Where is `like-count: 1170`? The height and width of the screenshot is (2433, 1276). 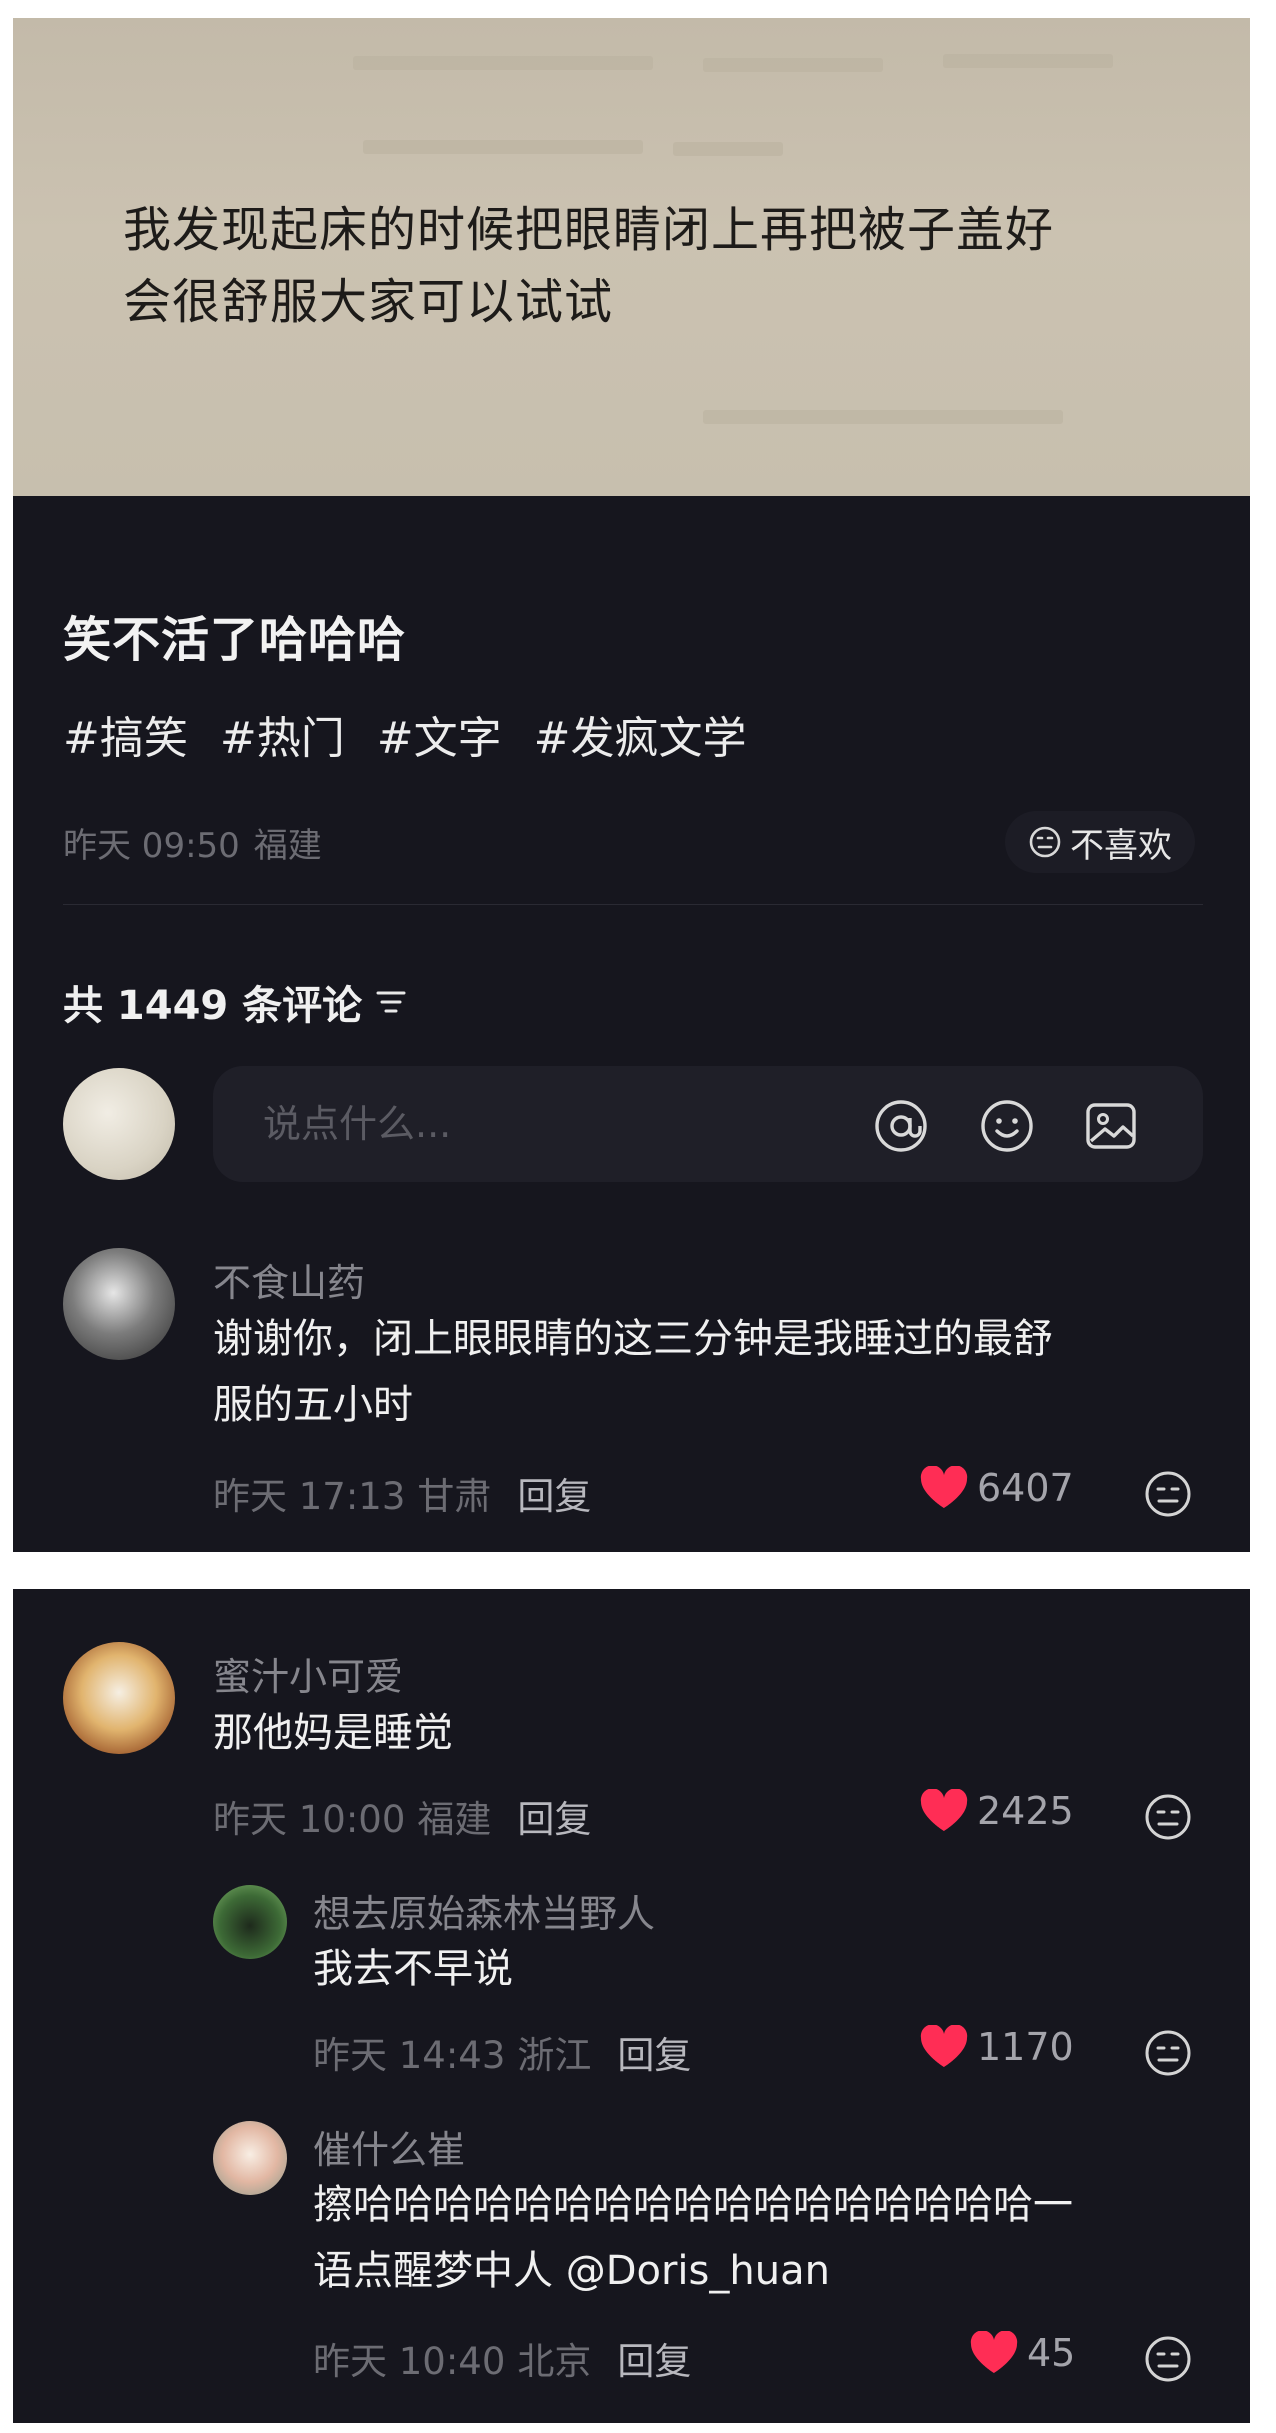
like-count: 1170 is located at coordinates (1025, 2047).